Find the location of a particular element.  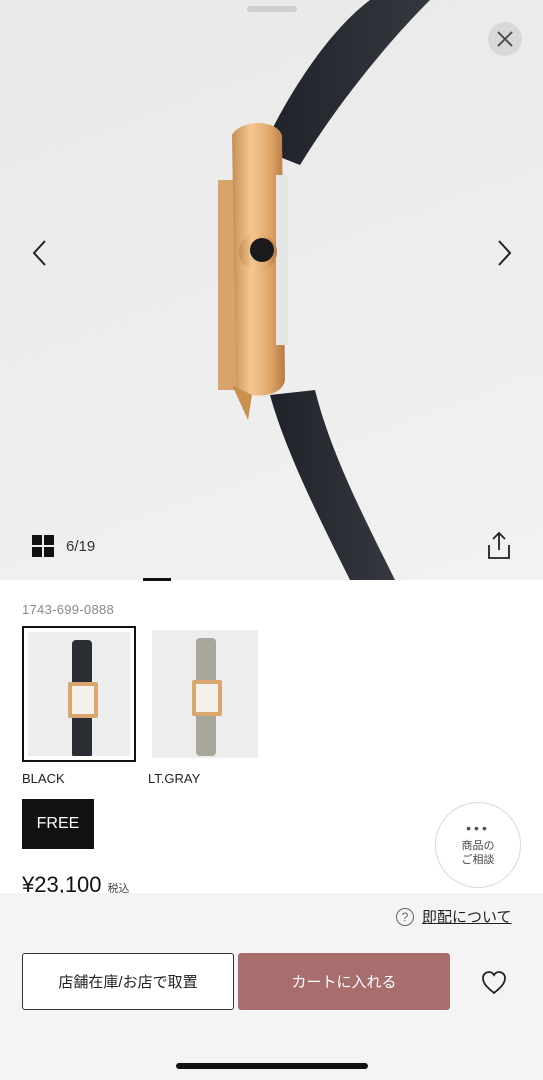

color-label-lt-gray: LT.GRAY is located at coordinates (174, 778).